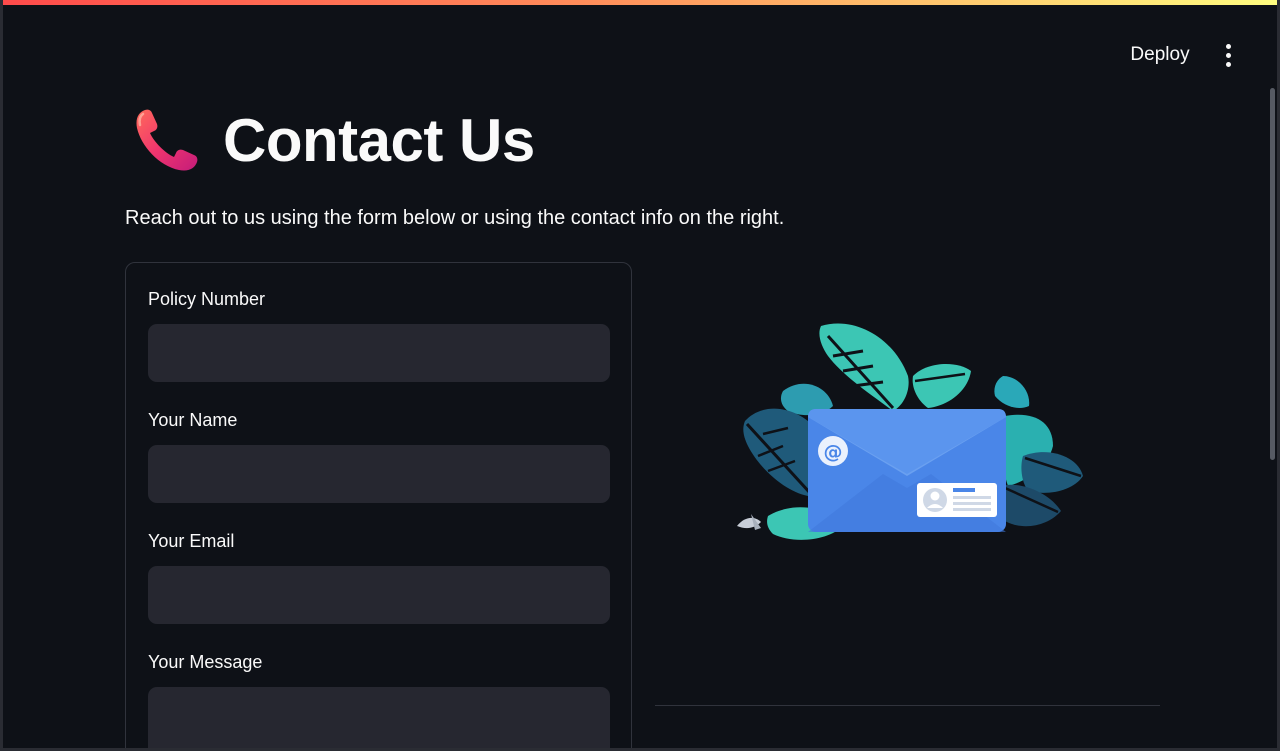 The height and width of the screenshot is (751, 1280). Describe the element at coordinates (910, 431) in the screenshot. I see `envelope-illustration-icon: @` at that location.